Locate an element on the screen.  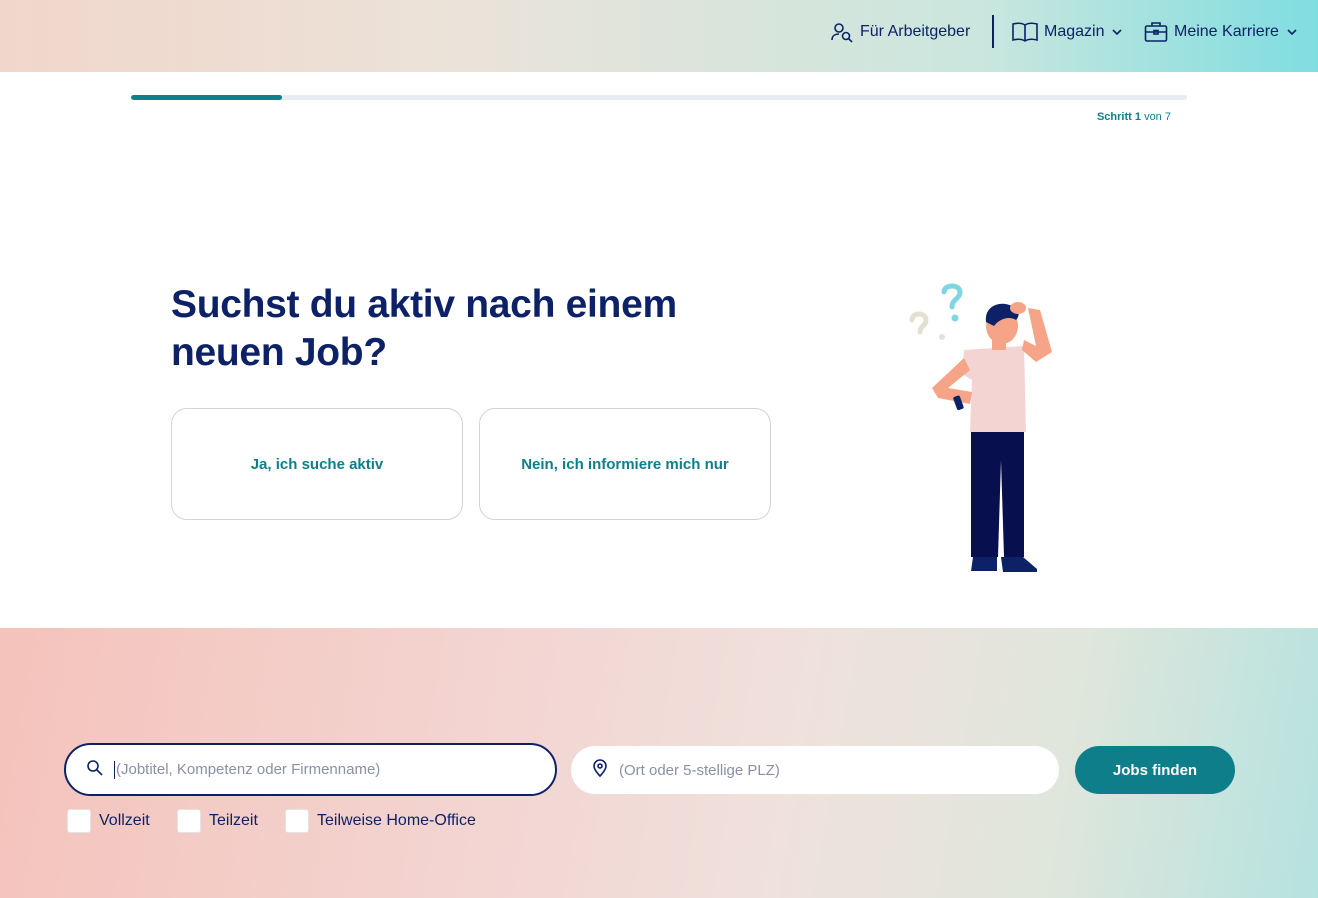
location-search-field is located at coordinates (815, 770).